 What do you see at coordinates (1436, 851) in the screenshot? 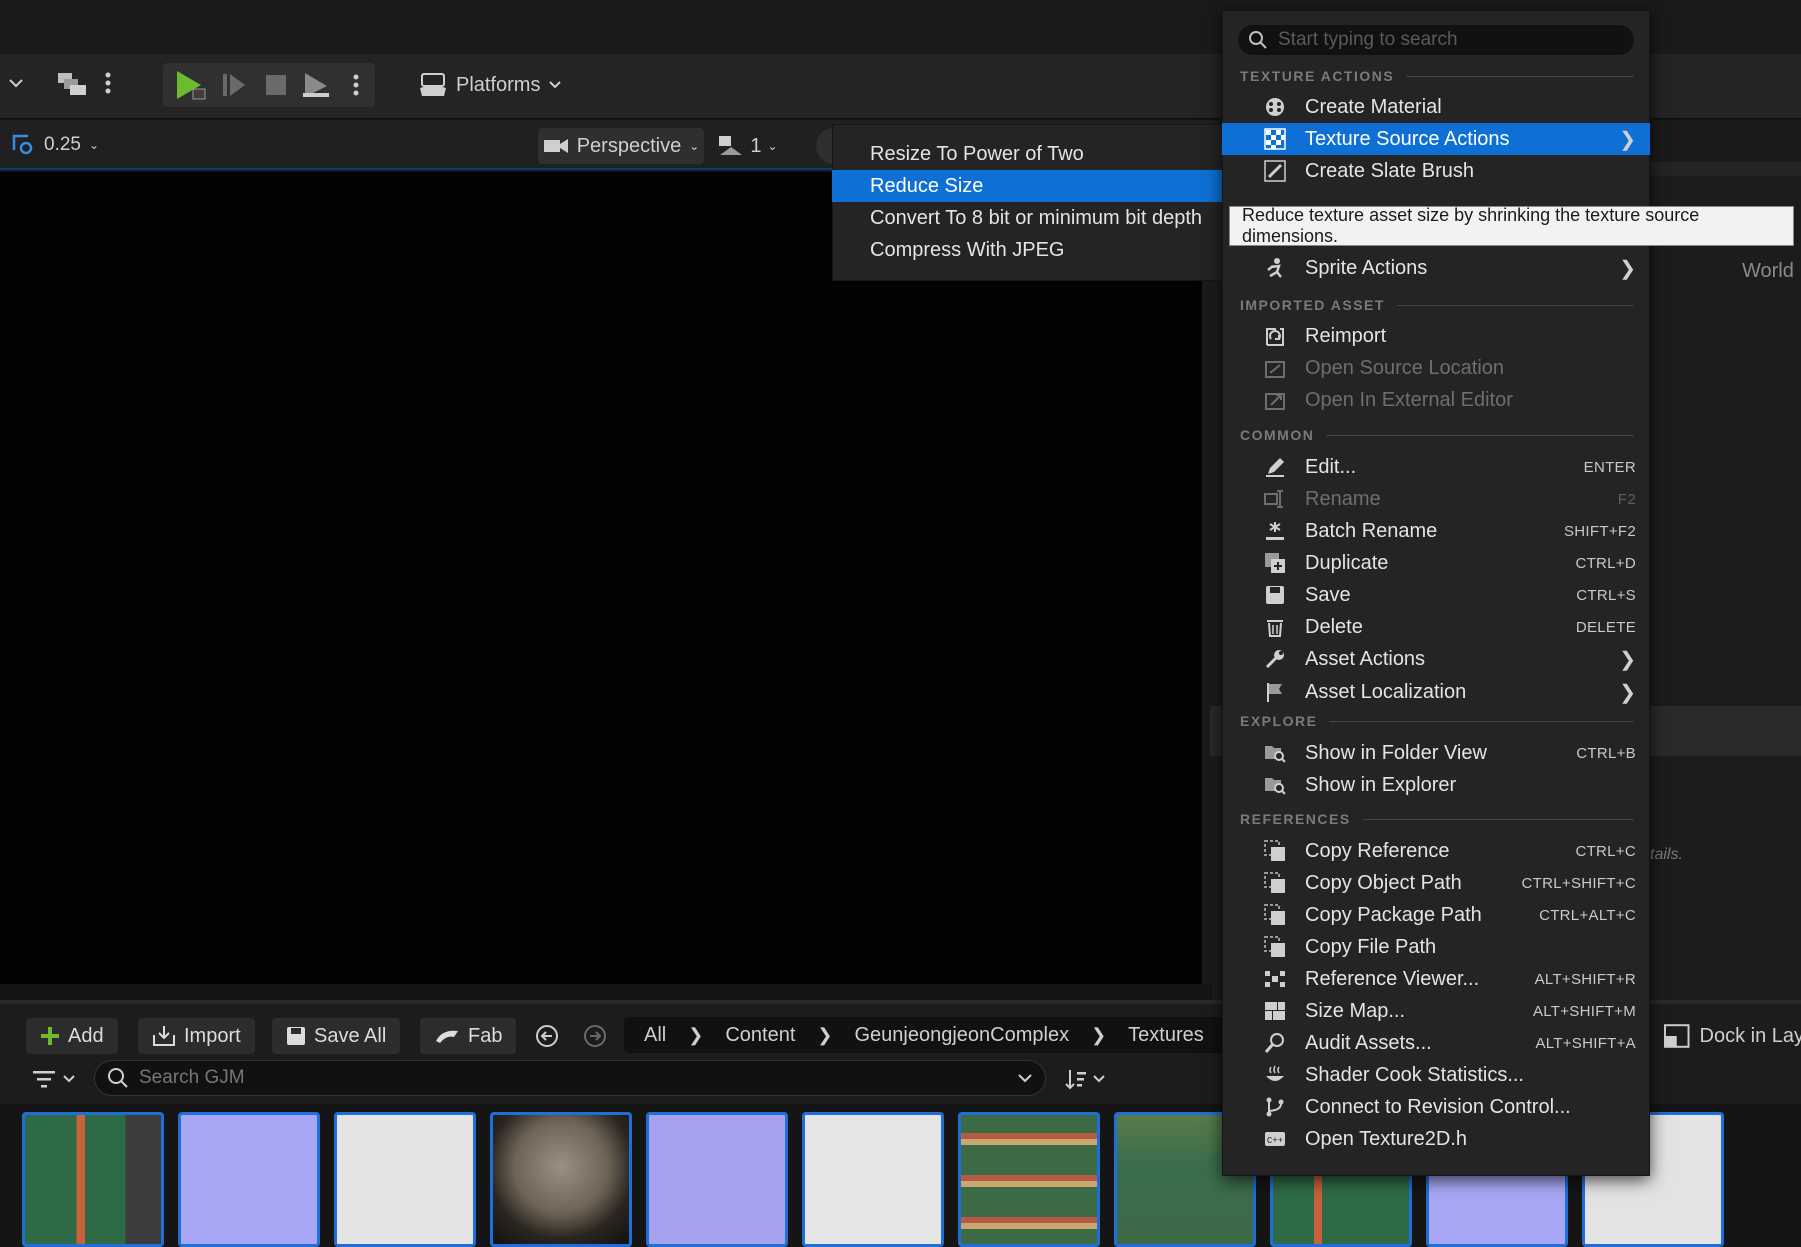
I see `copy-reference-item: Copy Reference CTRL+C` at bounding box center [1436, 851].